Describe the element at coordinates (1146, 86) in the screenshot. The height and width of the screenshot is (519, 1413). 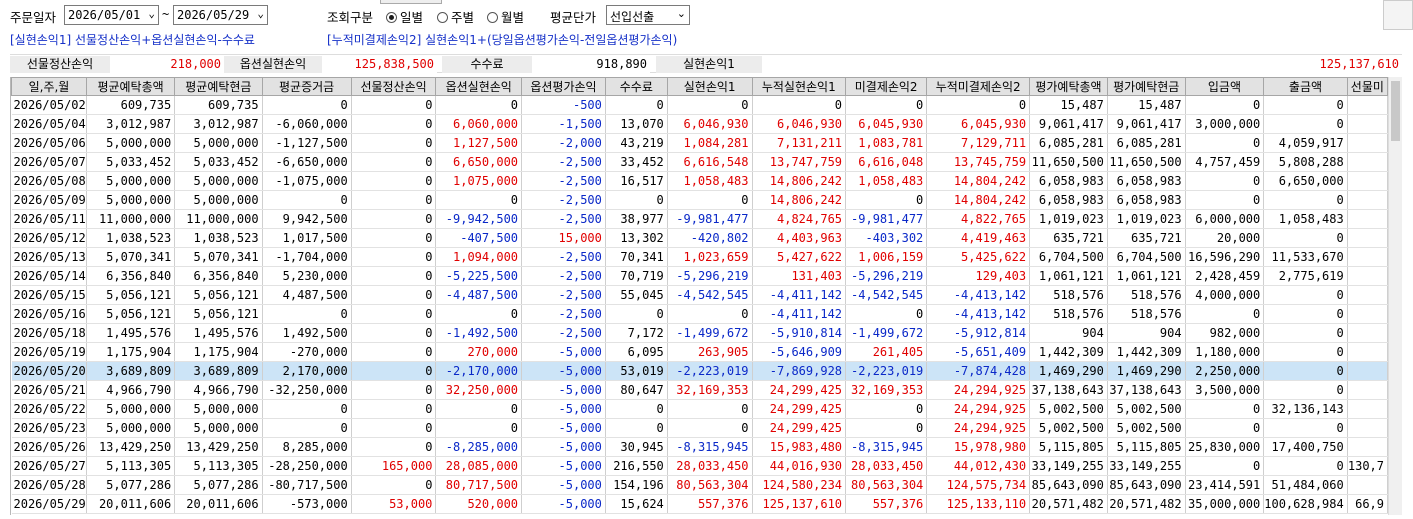
I see `column-header: 평가예탁현금` at that location.